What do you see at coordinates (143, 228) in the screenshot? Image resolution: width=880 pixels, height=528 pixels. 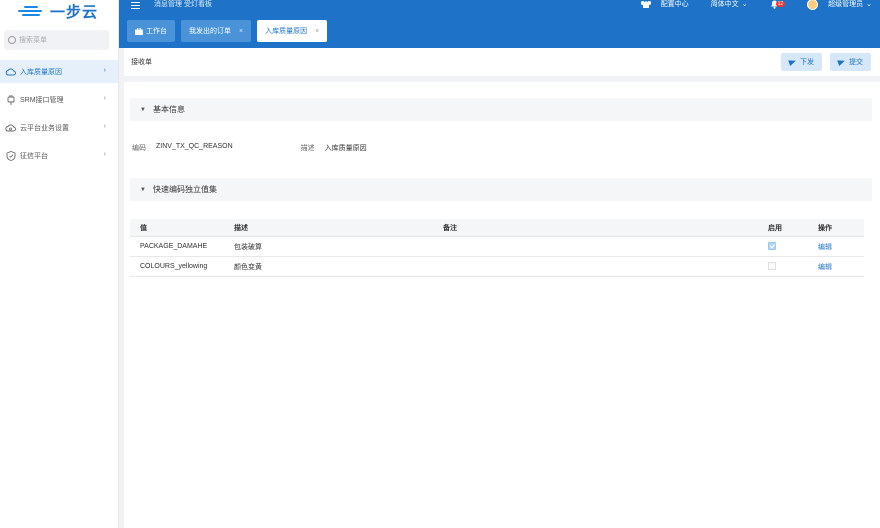 I see `column-header-value: 值` at bounding box center [143, 228].